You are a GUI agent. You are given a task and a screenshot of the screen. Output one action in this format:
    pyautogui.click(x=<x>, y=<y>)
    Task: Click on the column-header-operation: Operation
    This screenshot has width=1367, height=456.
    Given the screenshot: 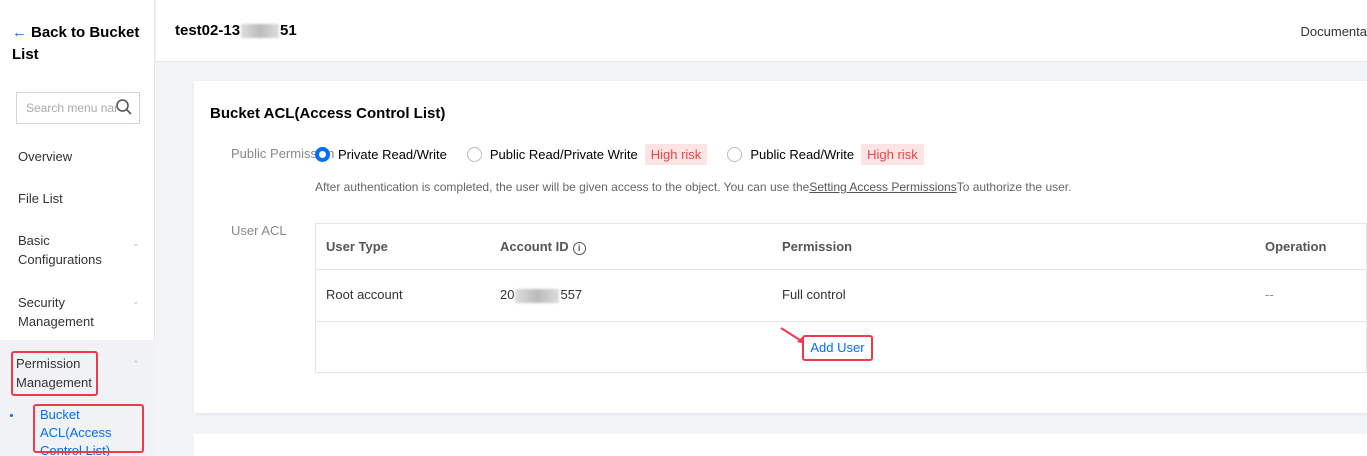 What is the action you would take?
    pyautogui.click(x=1296, y=246)
    